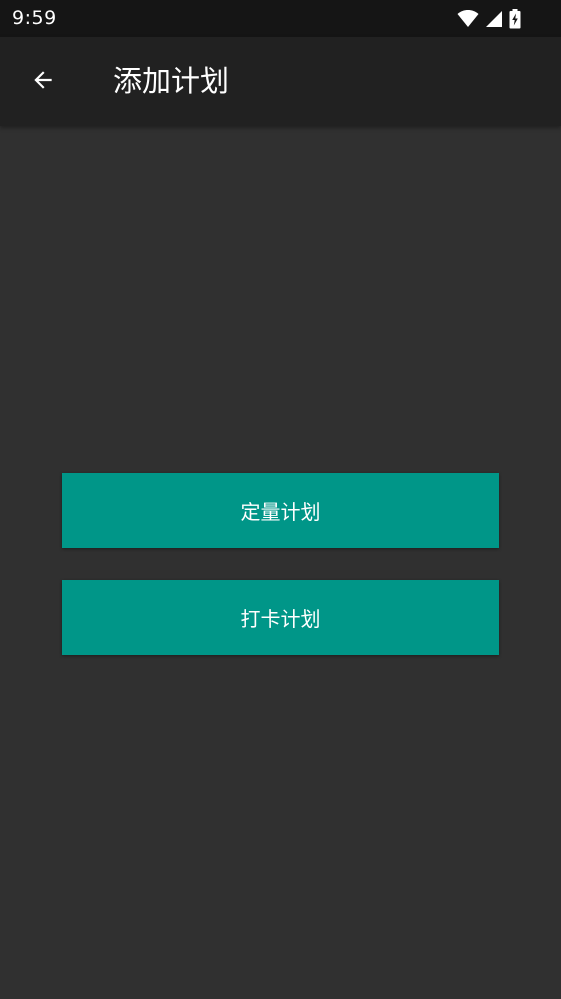 This screenshot has height=999, width=561. What do you see at coordinates (280, 617) in the screenshot?
I see `checkin-plan-button: 打卡计划` at bounding box center [280, 617].